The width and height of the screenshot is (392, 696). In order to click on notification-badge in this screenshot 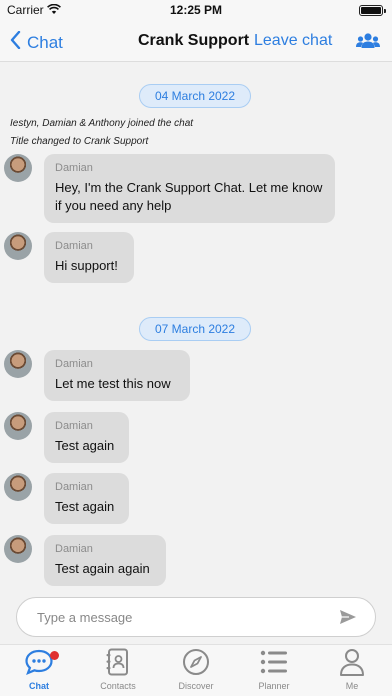, I will do `click(54, 655)`.